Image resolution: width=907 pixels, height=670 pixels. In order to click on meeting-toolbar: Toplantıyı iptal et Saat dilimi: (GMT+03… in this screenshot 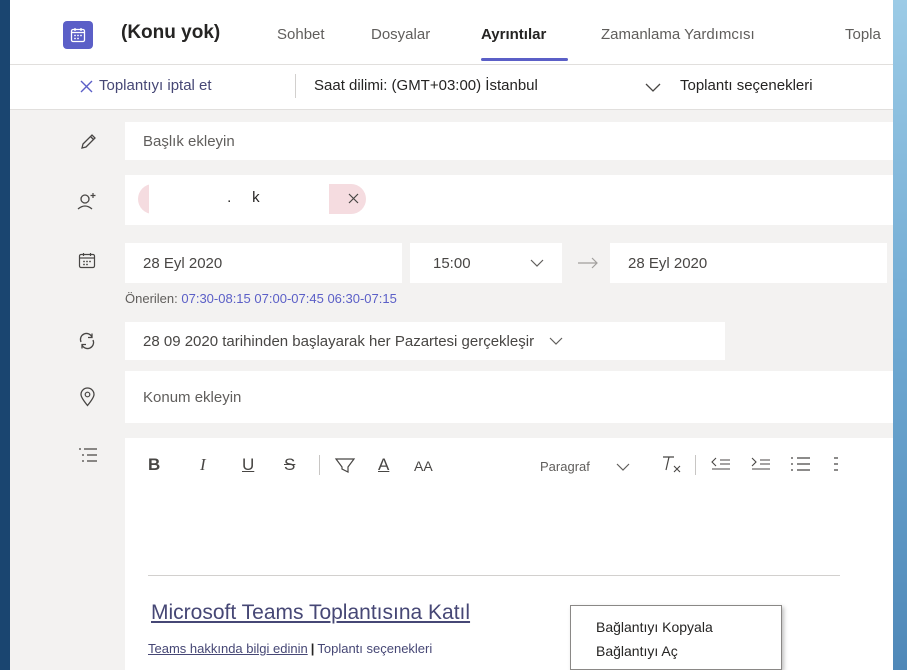, I will do `click(451, 87)`.